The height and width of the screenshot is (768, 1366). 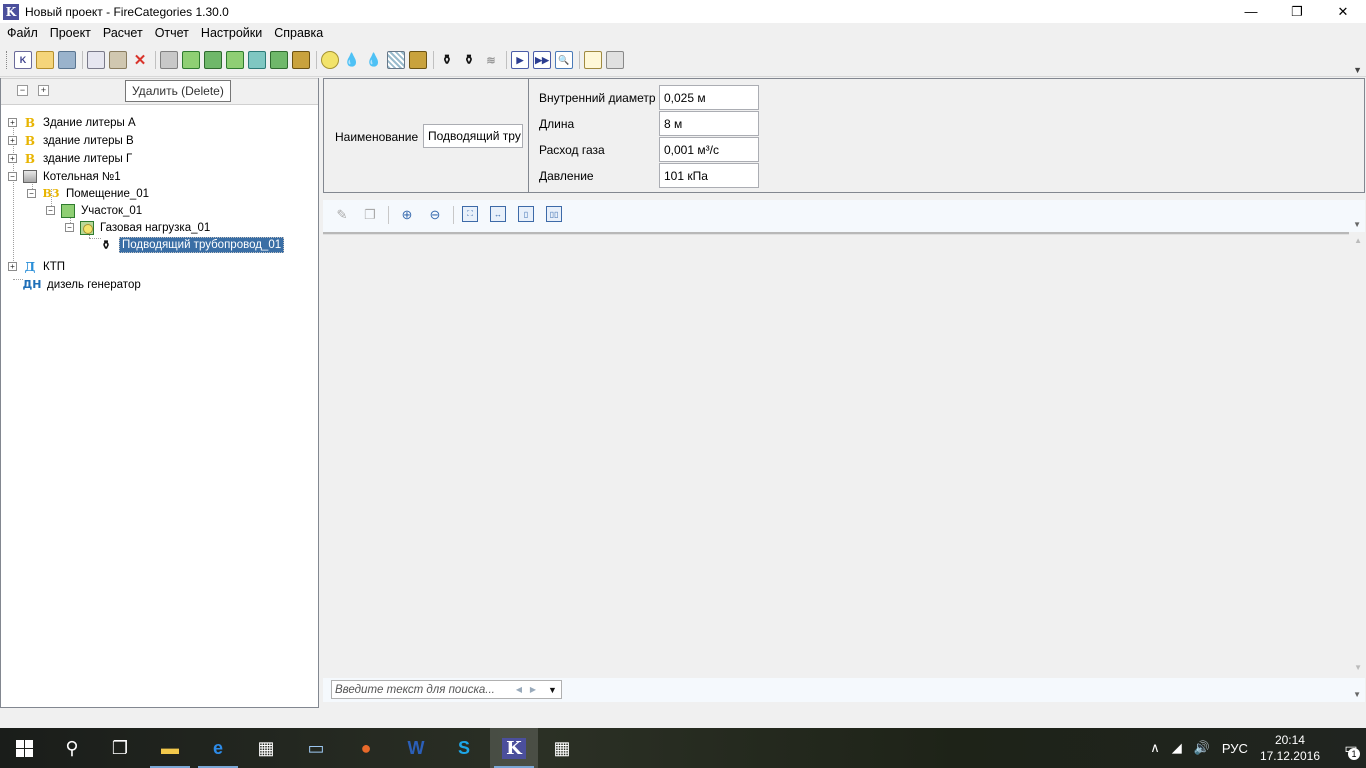 What do you see at coordinates (1343, 11) in the screenshot?
I see `close-button: ✕` at bounding box center [1343, 11].